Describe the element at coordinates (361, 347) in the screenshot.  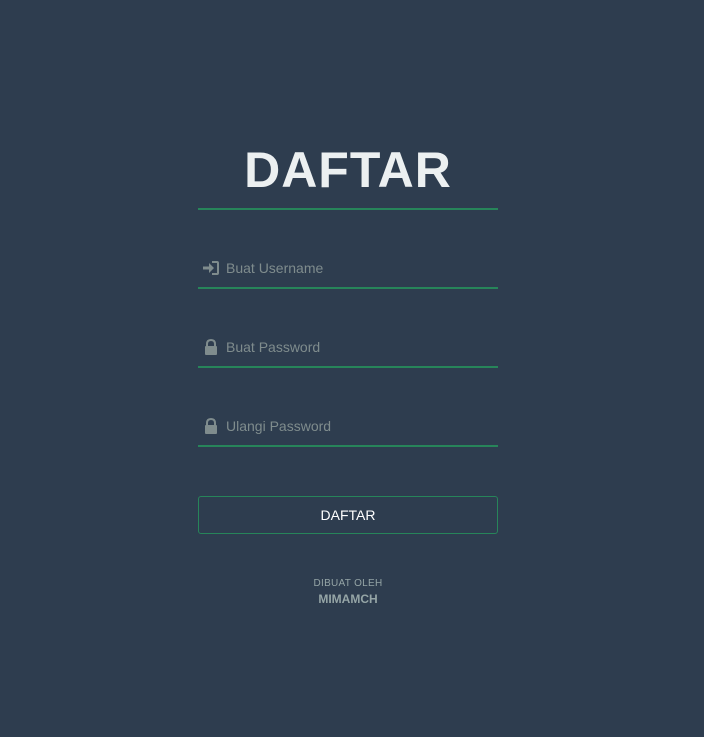
I see `password-input` at that location.